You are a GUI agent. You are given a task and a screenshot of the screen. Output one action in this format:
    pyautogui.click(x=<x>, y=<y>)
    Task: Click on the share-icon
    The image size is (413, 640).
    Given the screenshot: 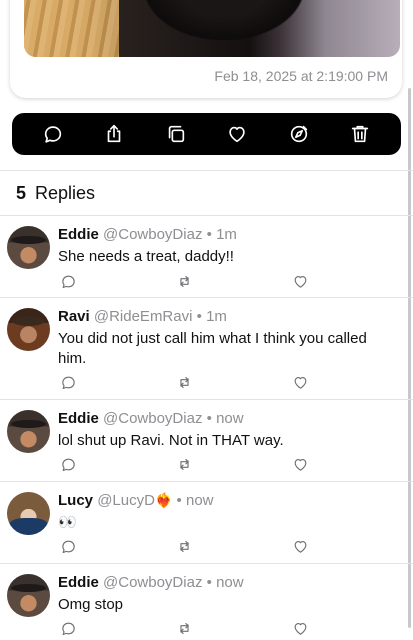 What is the action you would take?
    pyautogui.click(x=114, y=133)
    